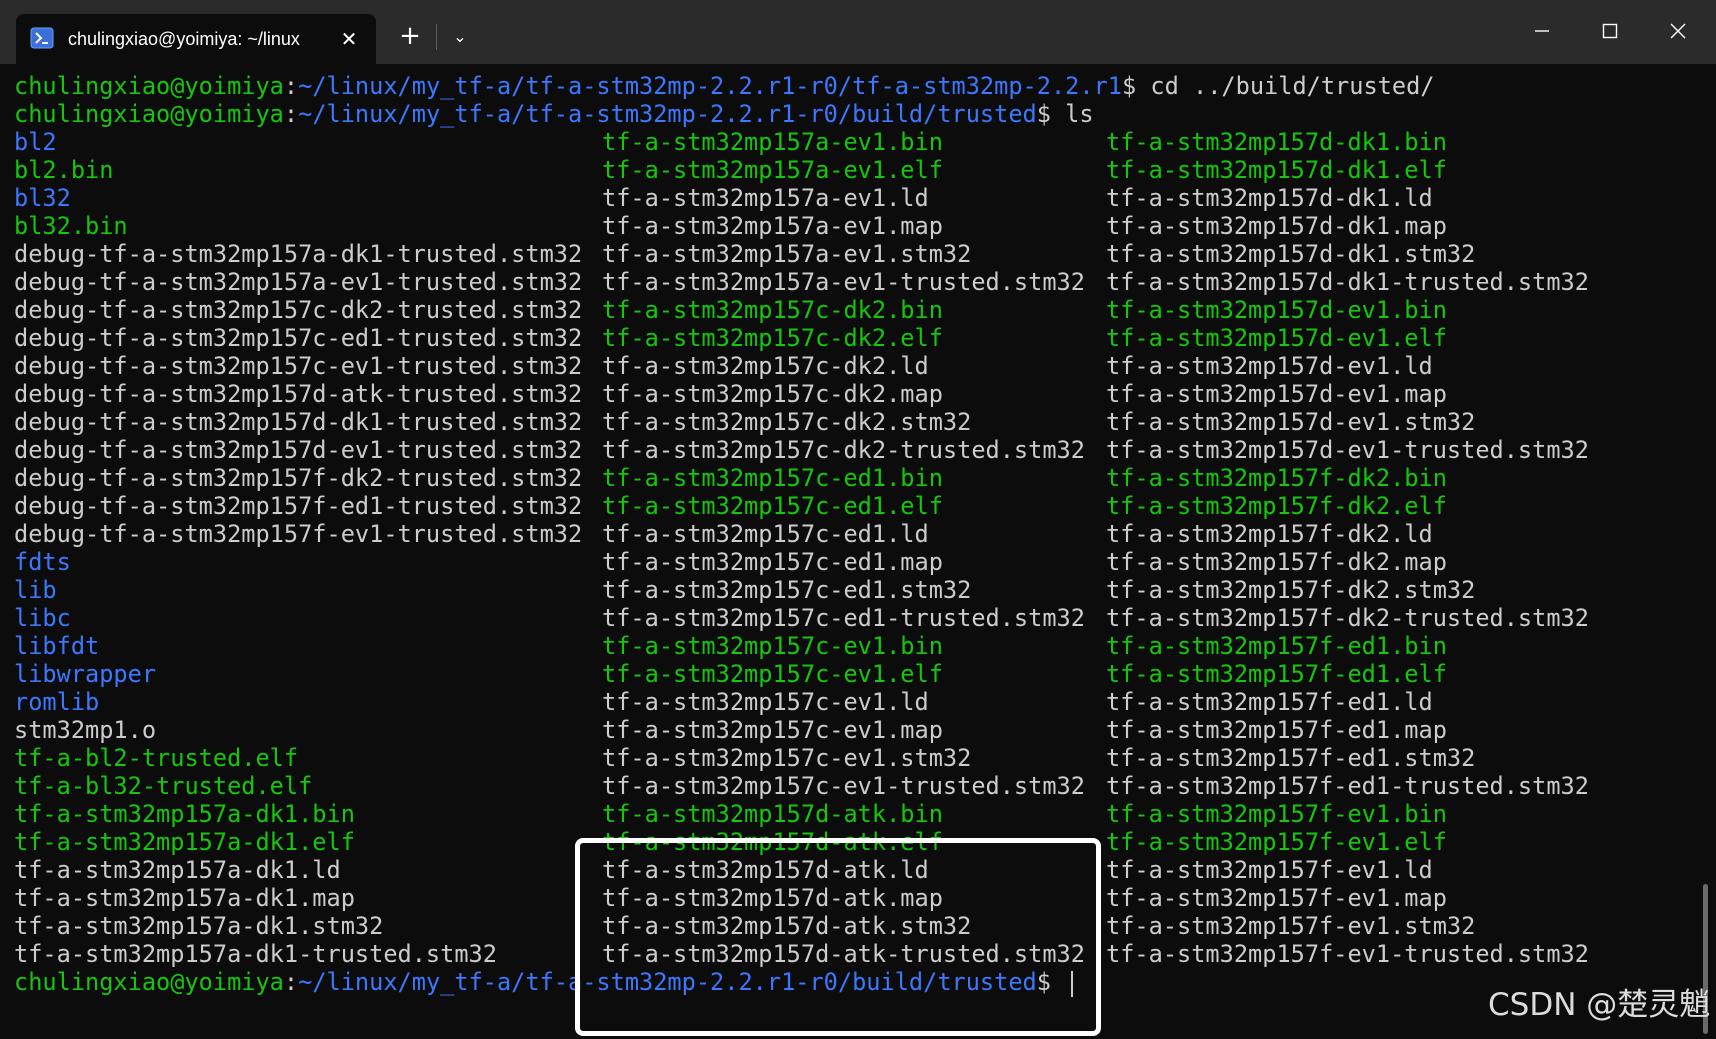 The width and height of the screenshot is (1716, 1039). I want to click on directory-entry: lib, so click(35, 590).